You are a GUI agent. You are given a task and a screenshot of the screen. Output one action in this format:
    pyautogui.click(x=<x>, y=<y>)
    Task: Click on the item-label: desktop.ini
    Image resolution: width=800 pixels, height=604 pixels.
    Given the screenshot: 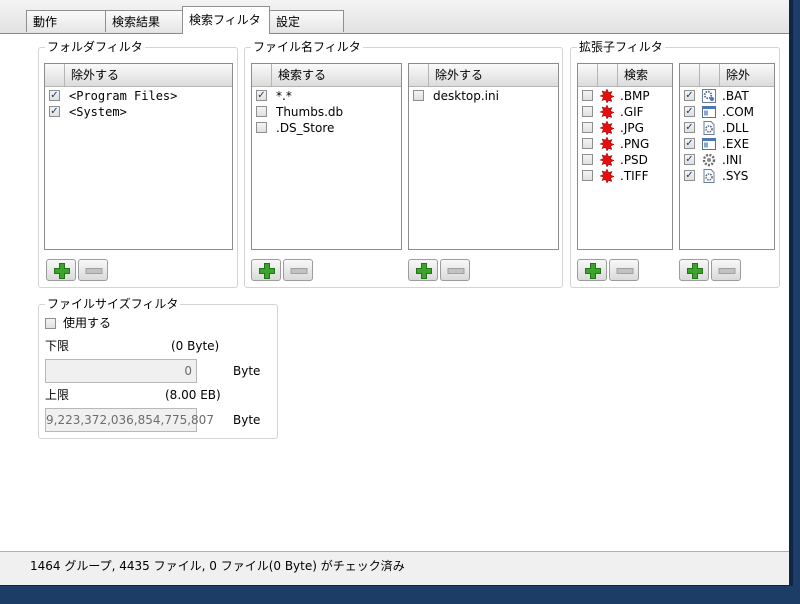 What is the action you would take?
    pyautogui.click(x=466, y=96)
    